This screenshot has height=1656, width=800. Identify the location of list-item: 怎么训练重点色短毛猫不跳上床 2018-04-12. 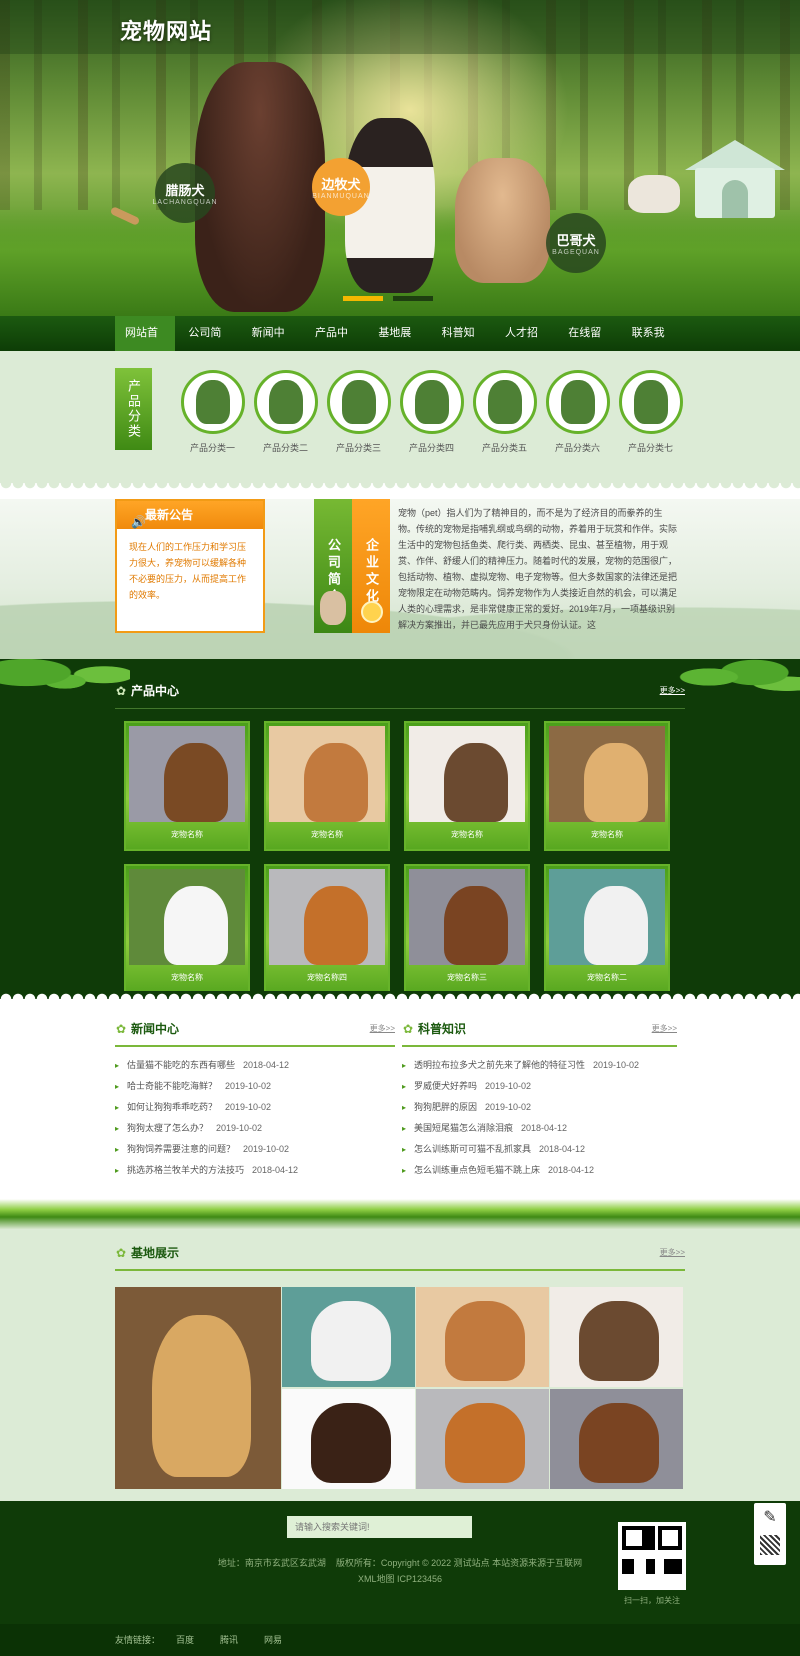
(539, 1170).